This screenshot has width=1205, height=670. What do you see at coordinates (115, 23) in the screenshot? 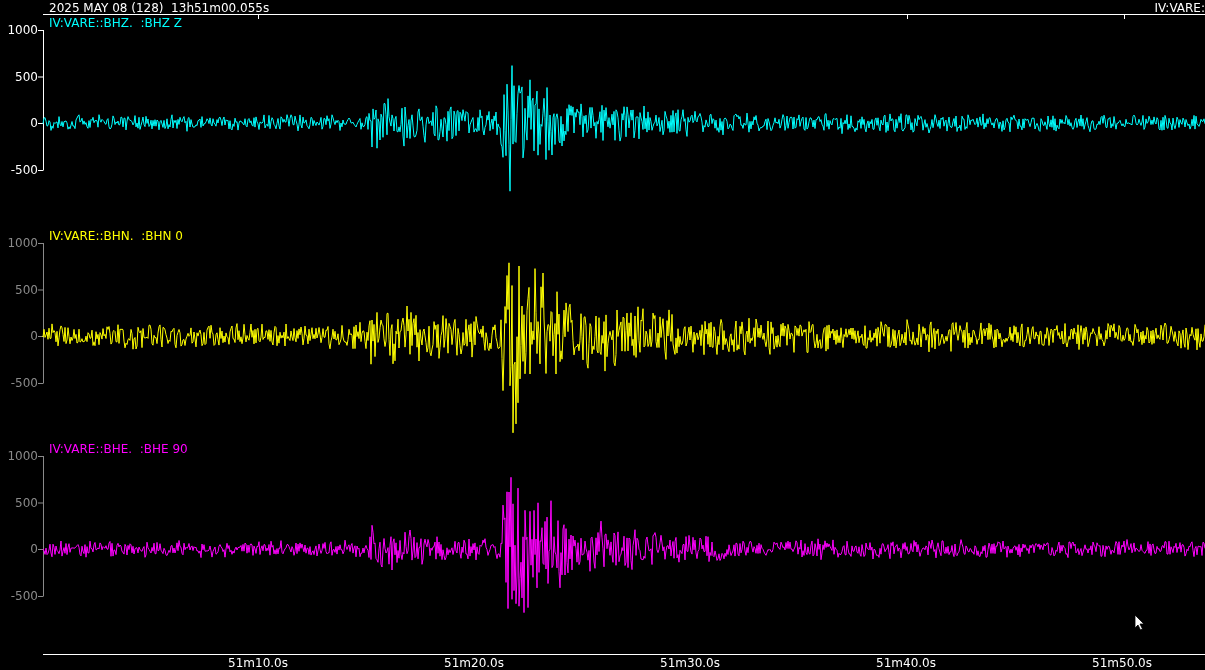
I see `trace-label: IV:VARE::BHZ. :BHZ Z` at bounding box center [115, 23].